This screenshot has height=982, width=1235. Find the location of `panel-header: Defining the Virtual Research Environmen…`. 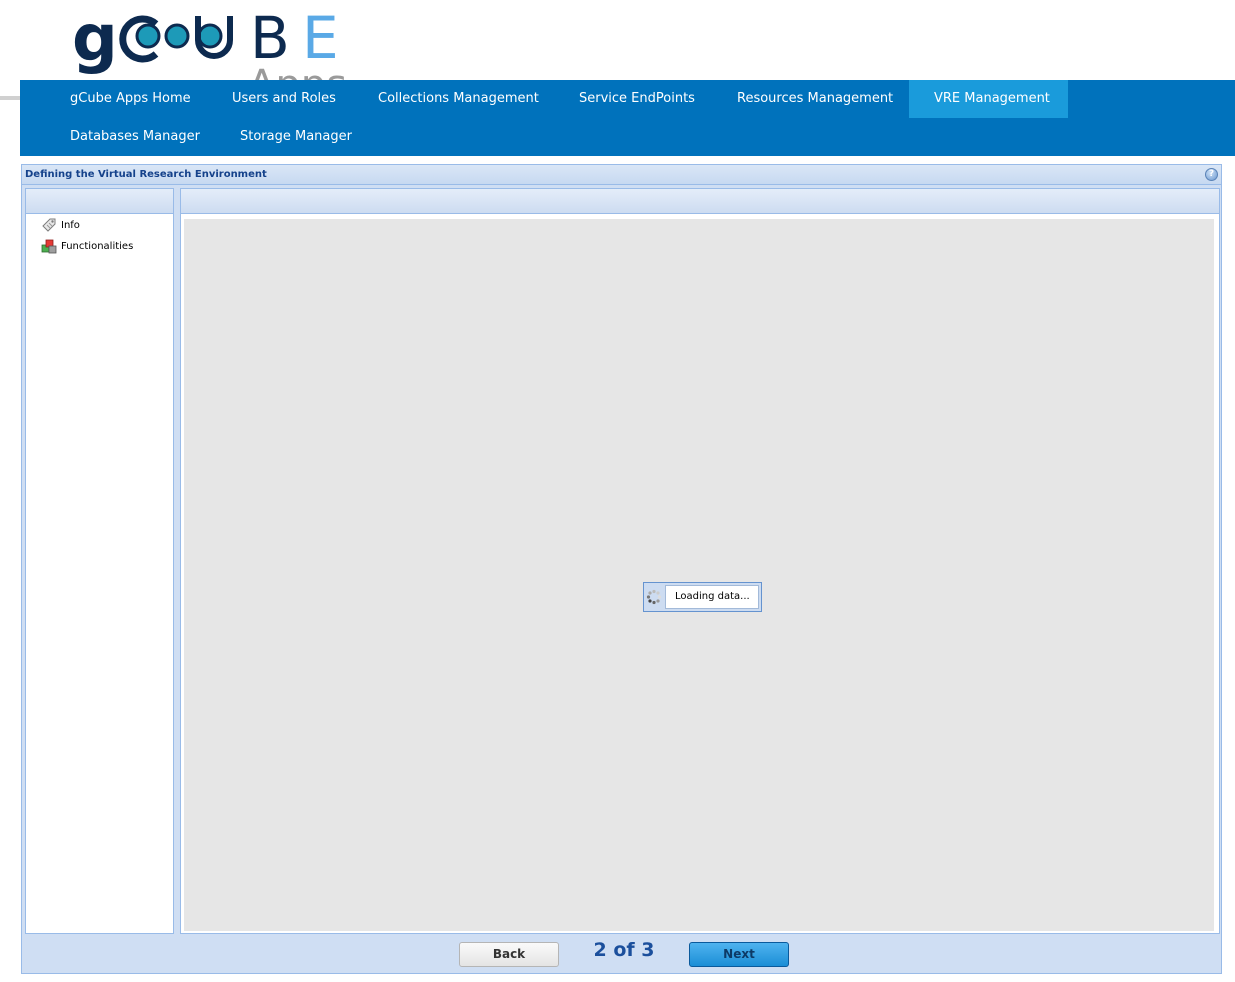

panel-header: Defining the Virtual Research Environmen… is located at coordinates (621, 175).